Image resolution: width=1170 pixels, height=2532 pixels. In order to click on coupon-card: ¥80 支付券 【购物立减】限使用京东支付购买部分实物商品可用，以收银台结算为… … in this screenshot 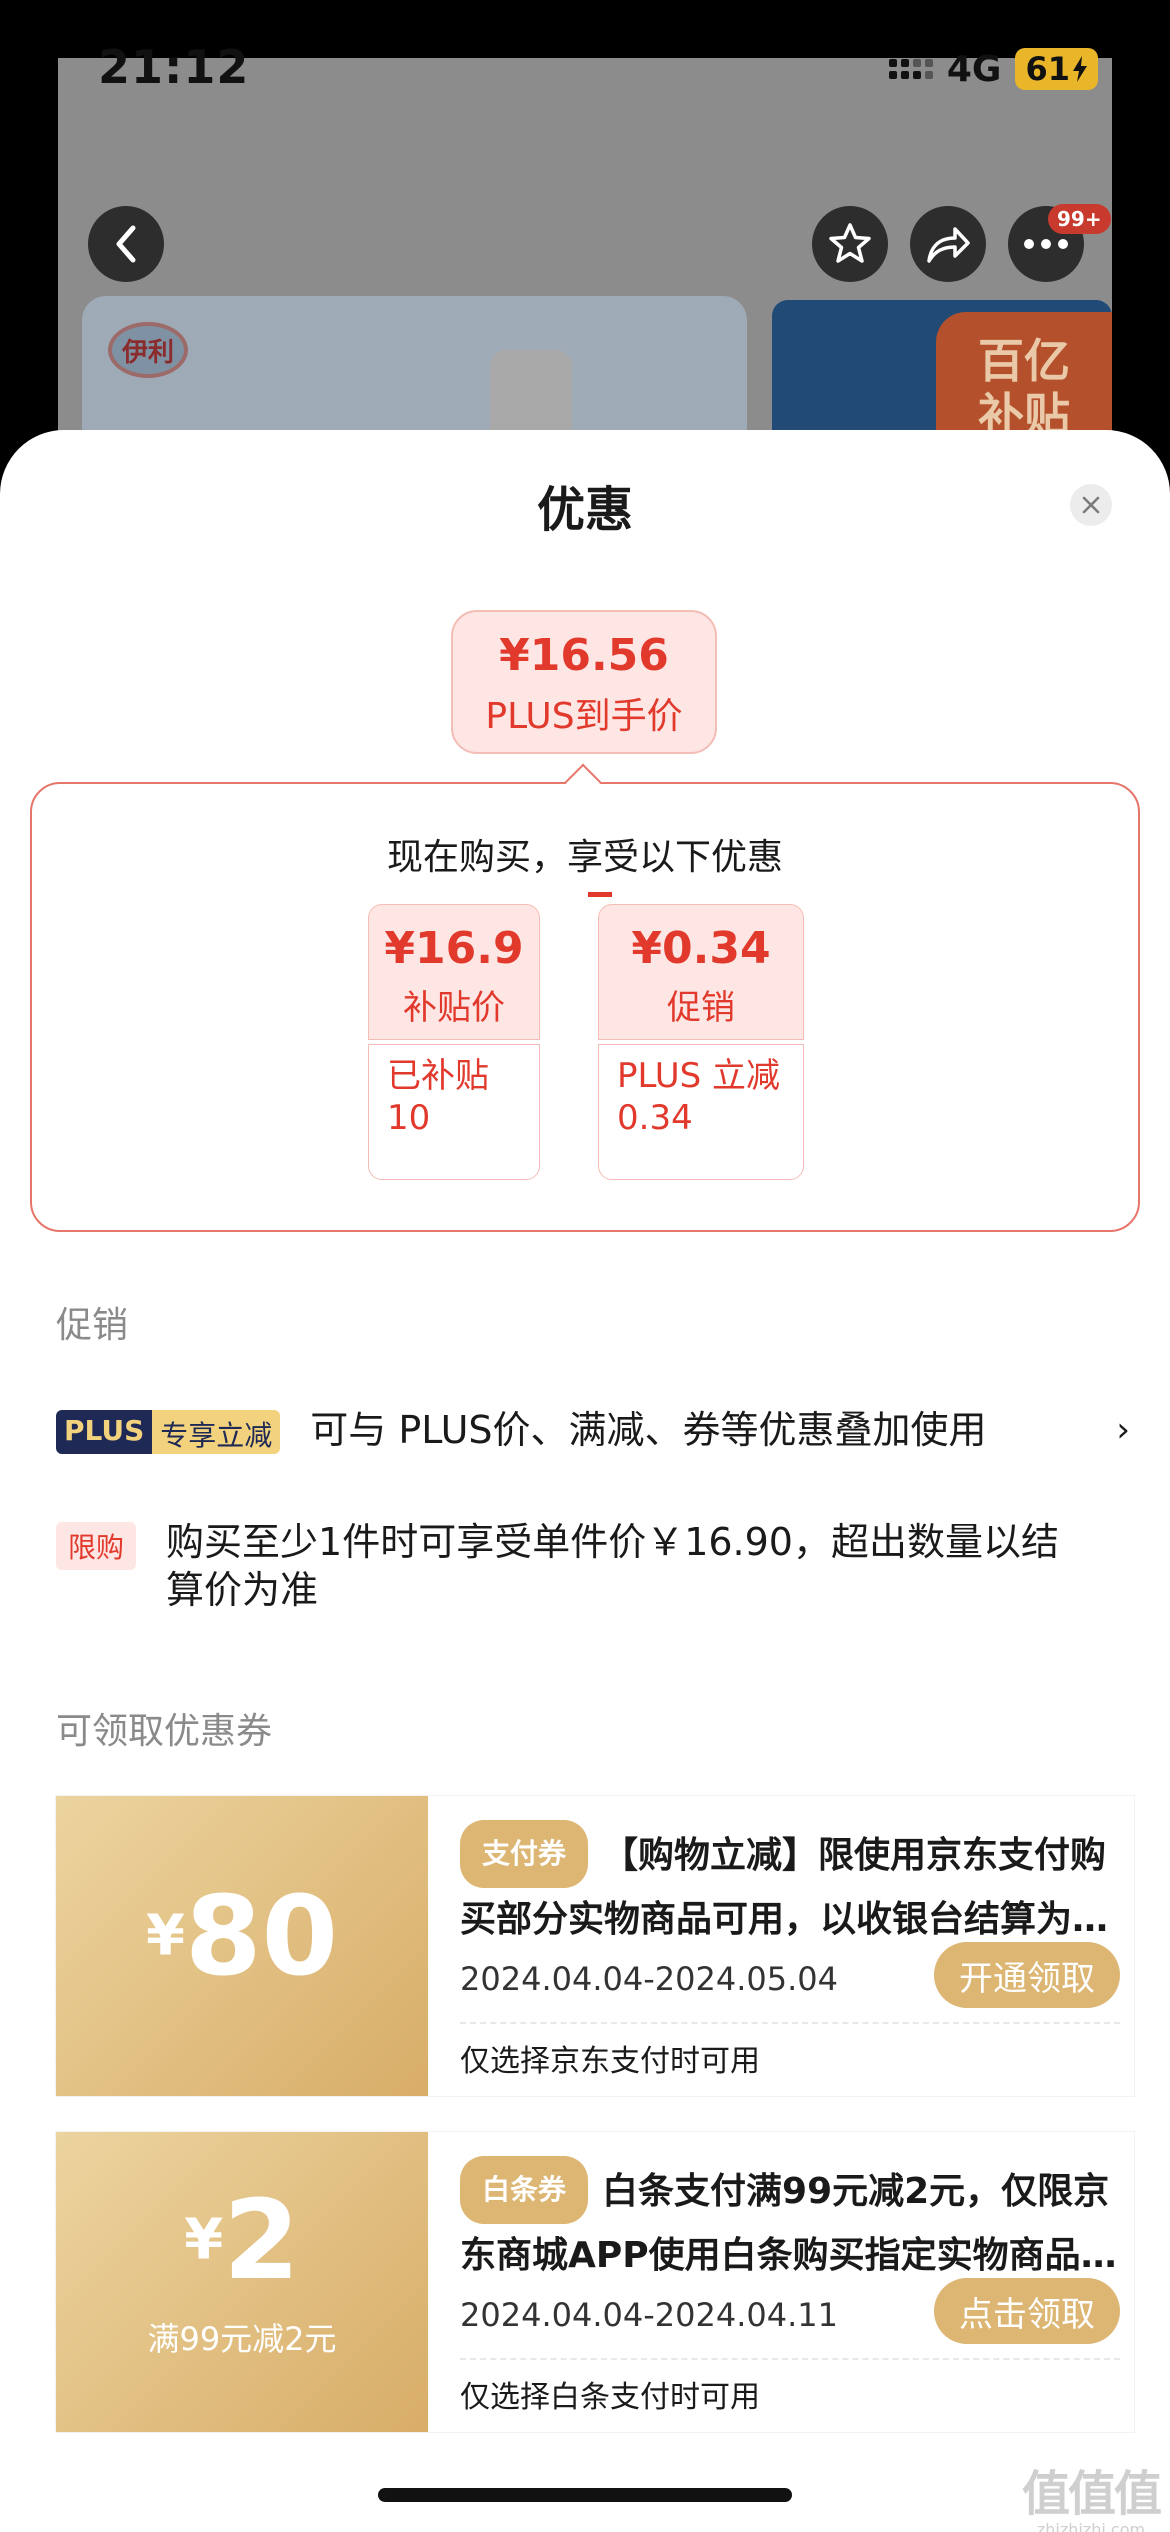, I will do `click(591, 1946)`.